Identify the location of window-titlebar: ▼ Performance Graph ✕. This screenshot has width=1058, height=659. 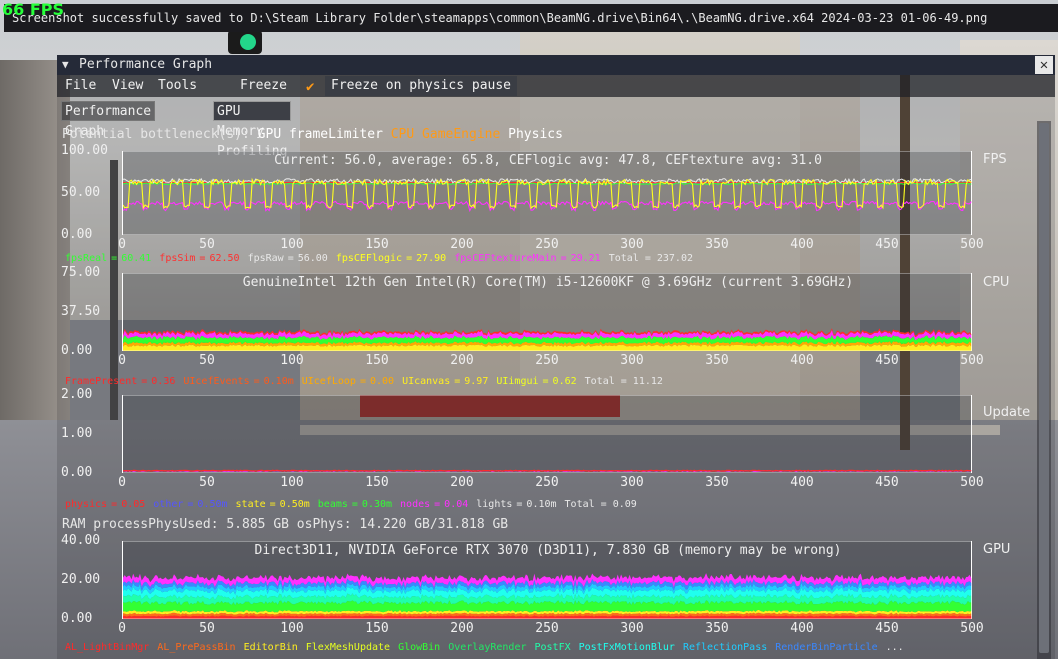
(556, 65).